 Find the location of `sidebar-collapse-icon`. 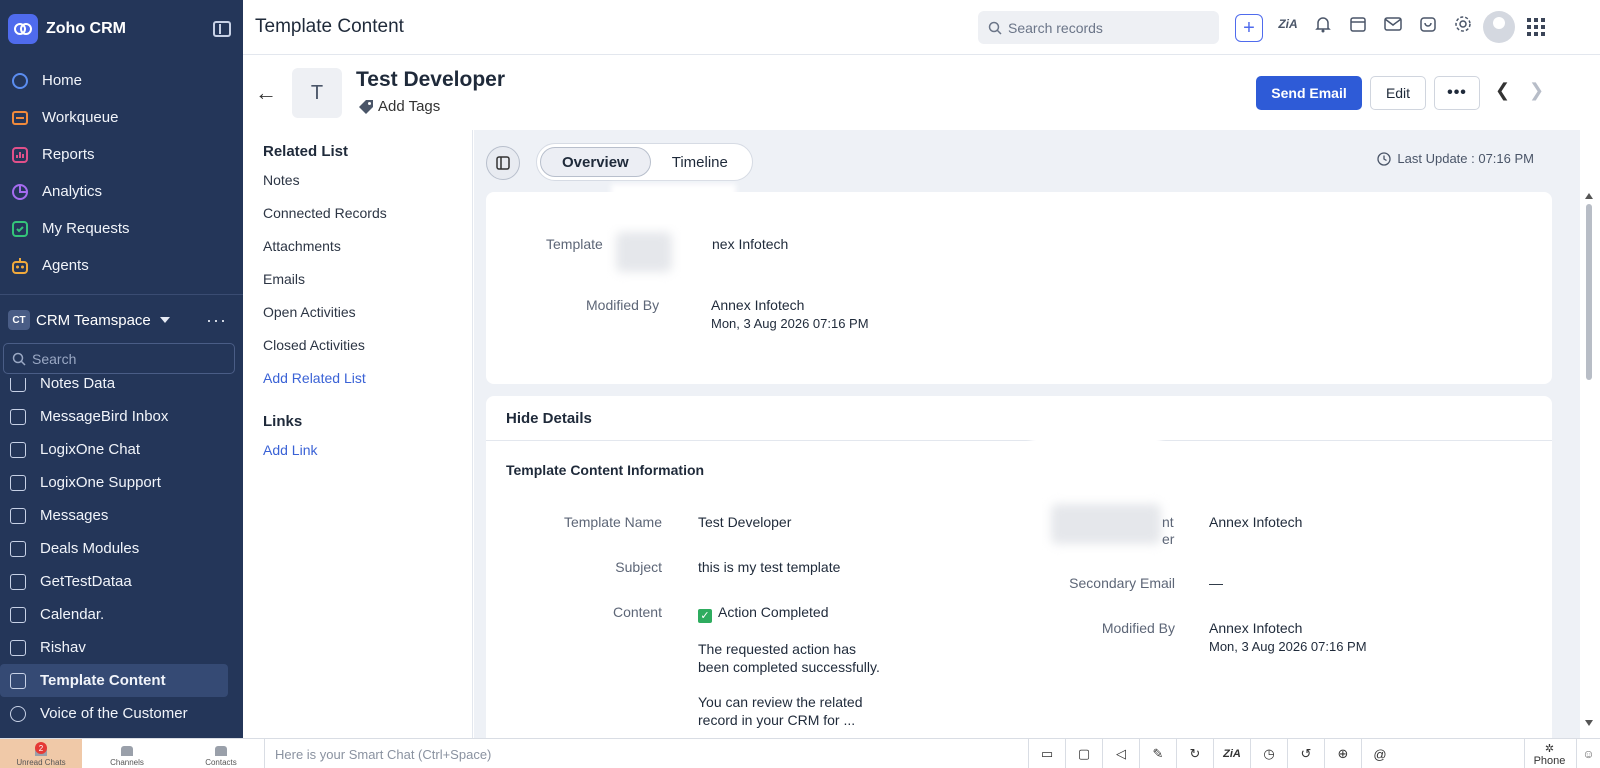

sidebar-collapse-icon is located at coordinates (222, 29).